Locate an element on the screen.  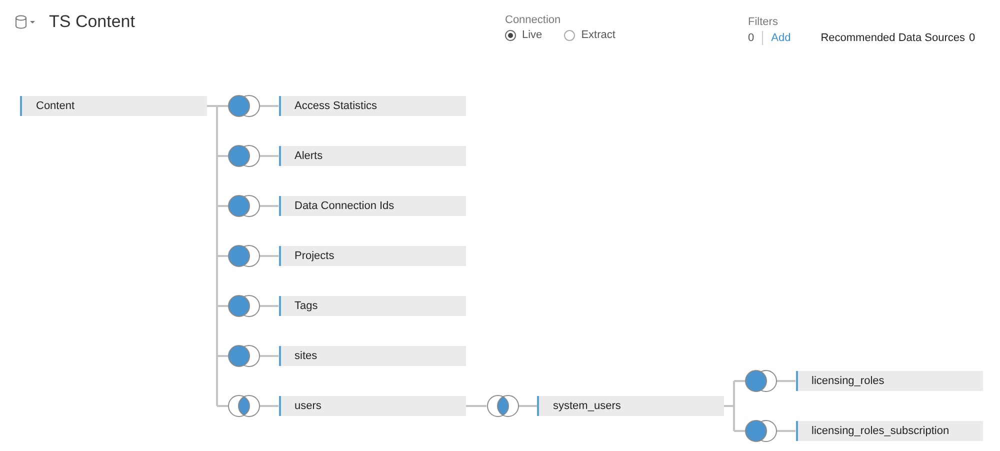
connection-radio: Extract is located at coordinates (590, 35).